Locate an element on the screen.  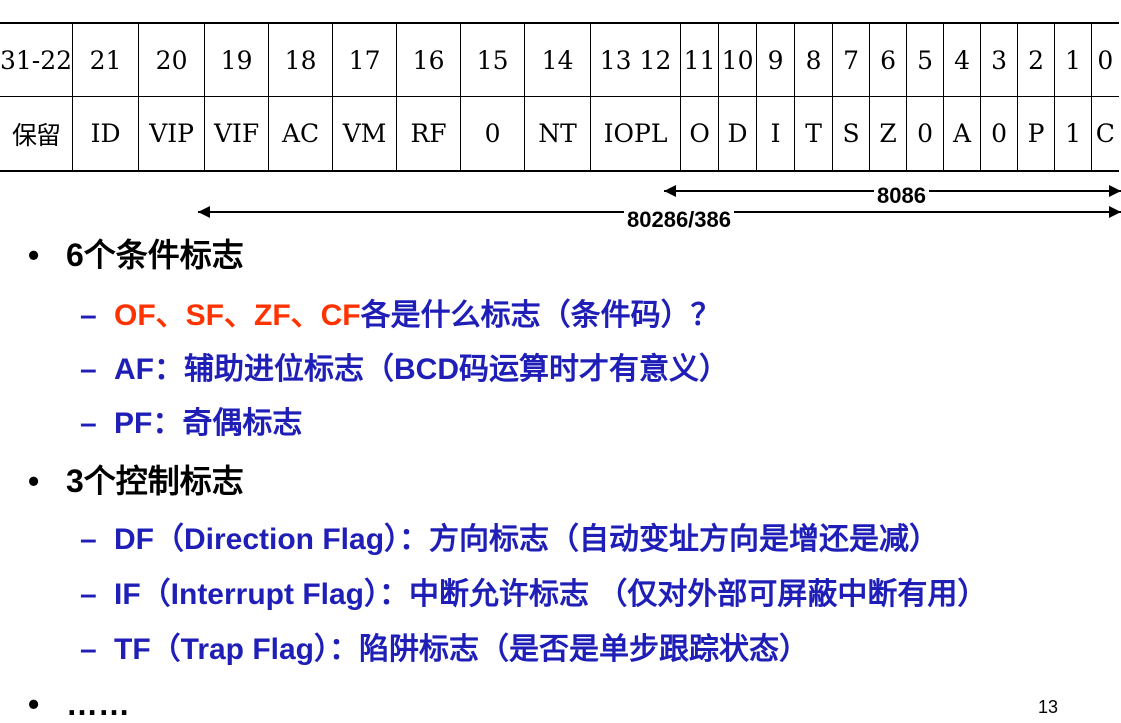
subitem-tf: – TF（Trap Flag）：陷阱标志（是否是单步跟踪状态） is located at coordinates (444, 646).